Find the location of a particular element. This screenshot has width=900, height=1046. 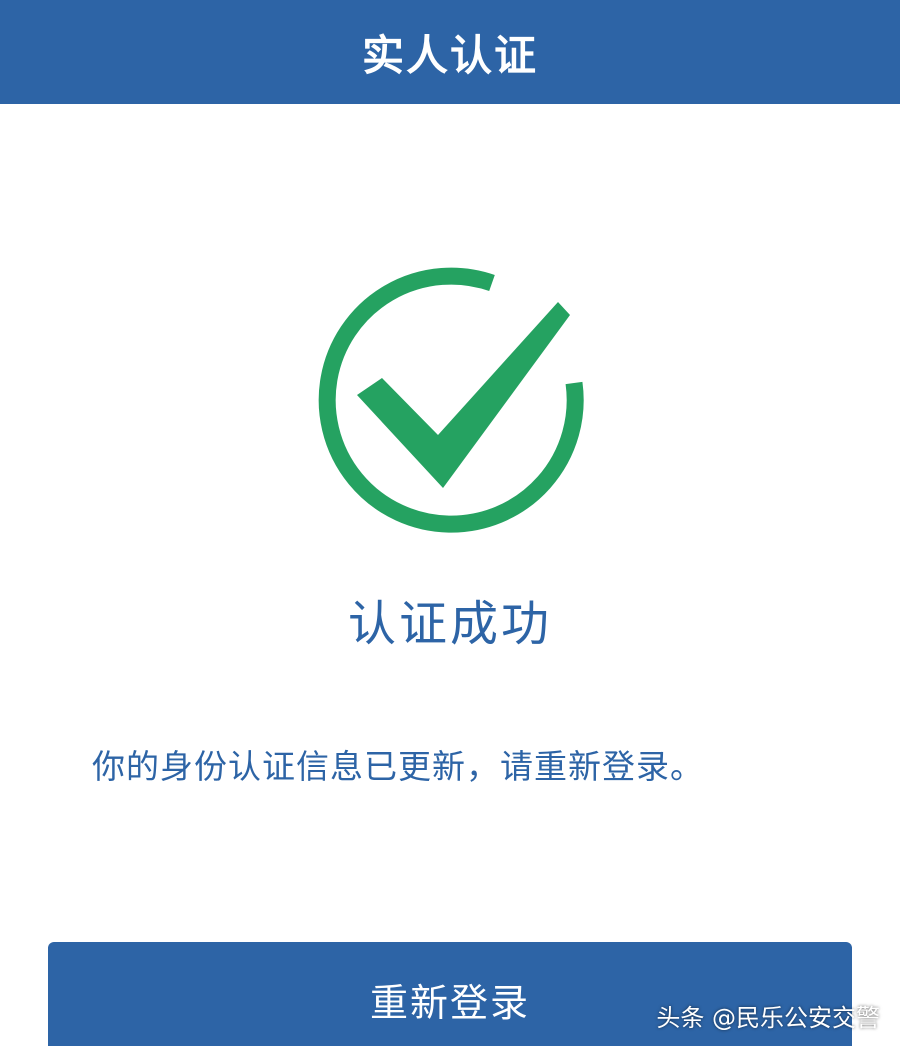

status-title: 认证成功 is located at coordinates (449, 624).